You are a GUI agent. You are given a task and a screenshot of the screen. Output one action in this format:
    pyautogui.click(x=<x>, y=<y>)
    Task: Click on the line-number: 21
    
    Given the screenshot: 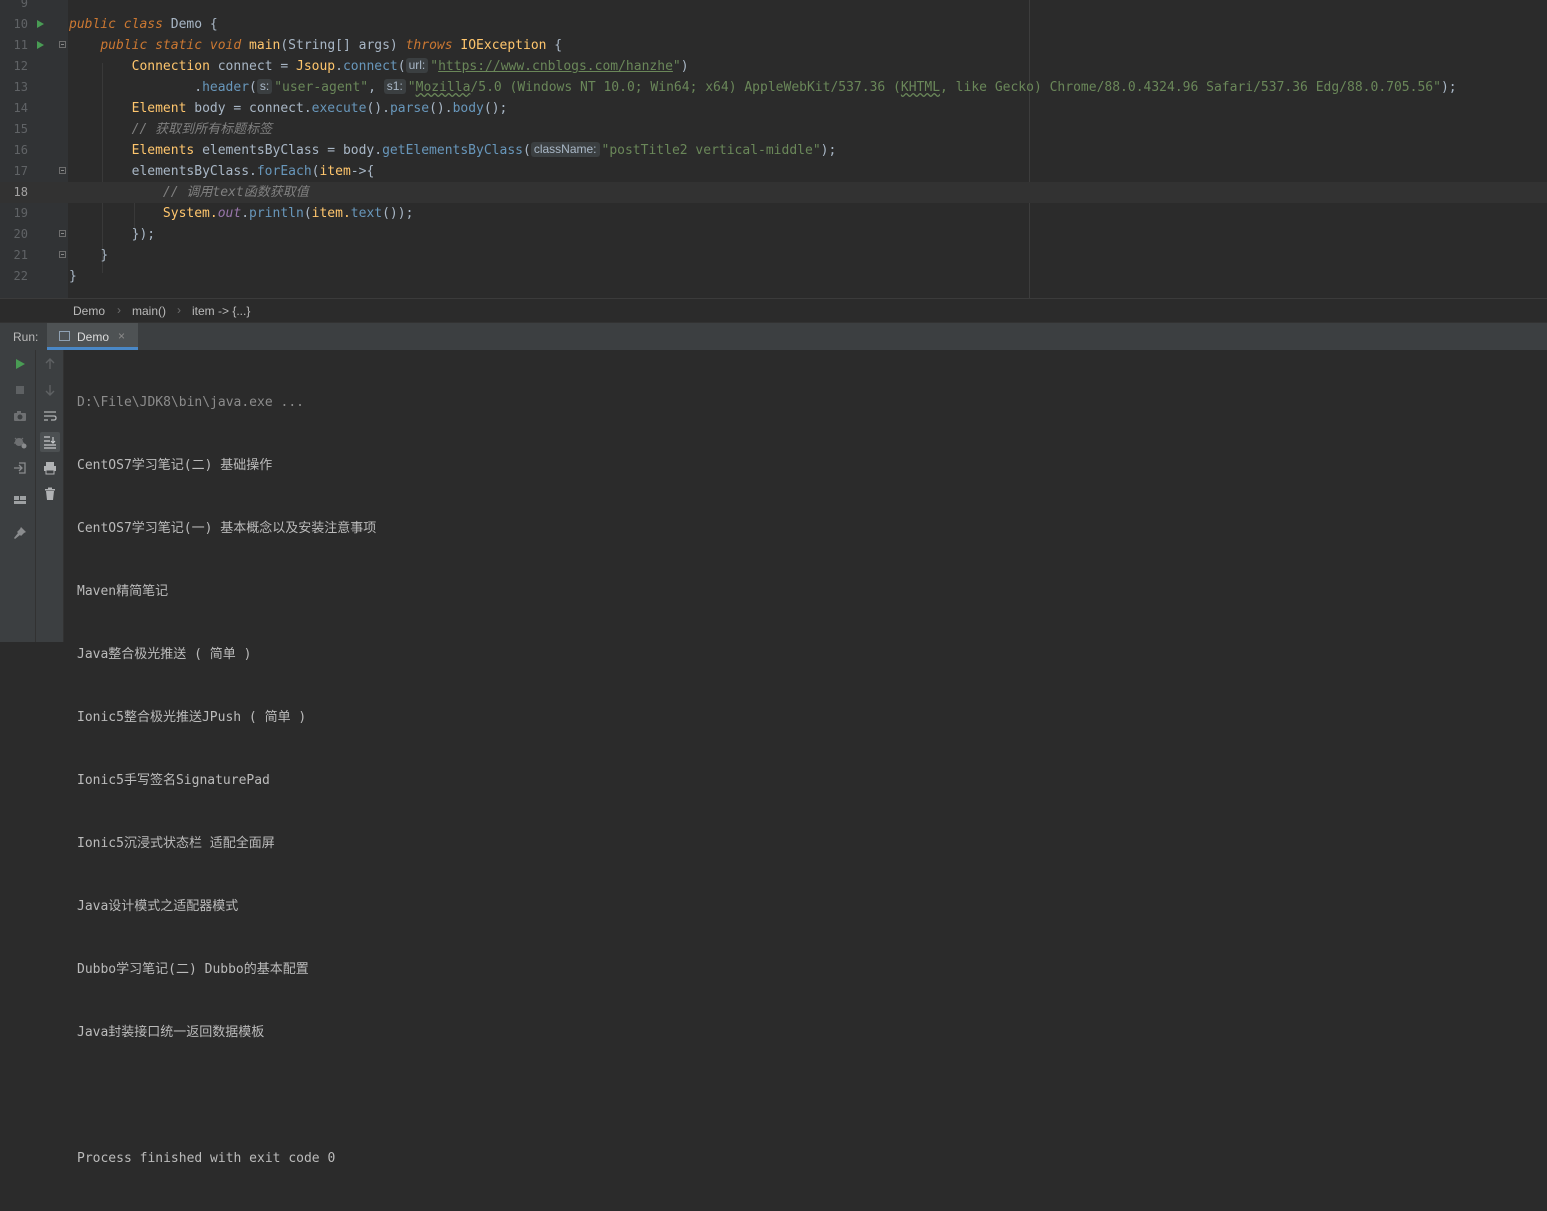 What is the action you would take?
    pyautogui.click(x=20, y=255)
    